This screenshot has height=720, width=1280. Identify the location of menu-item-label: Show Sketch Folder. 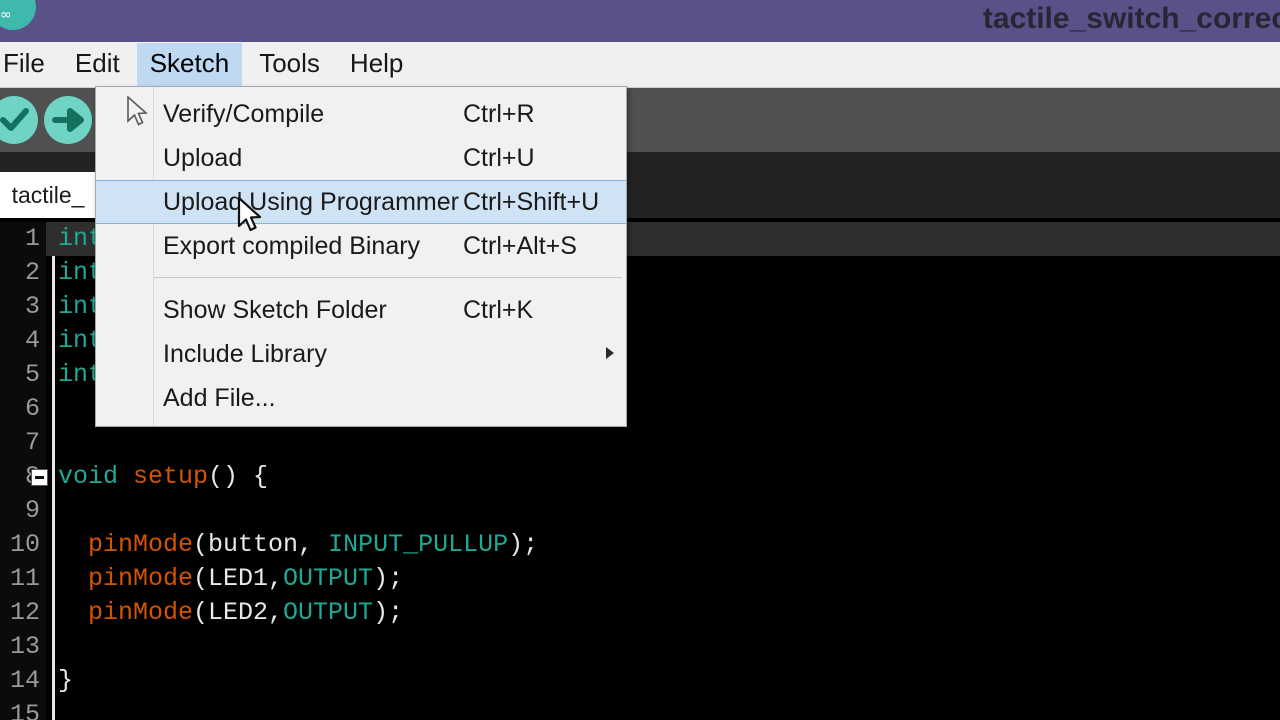
(275, 309).